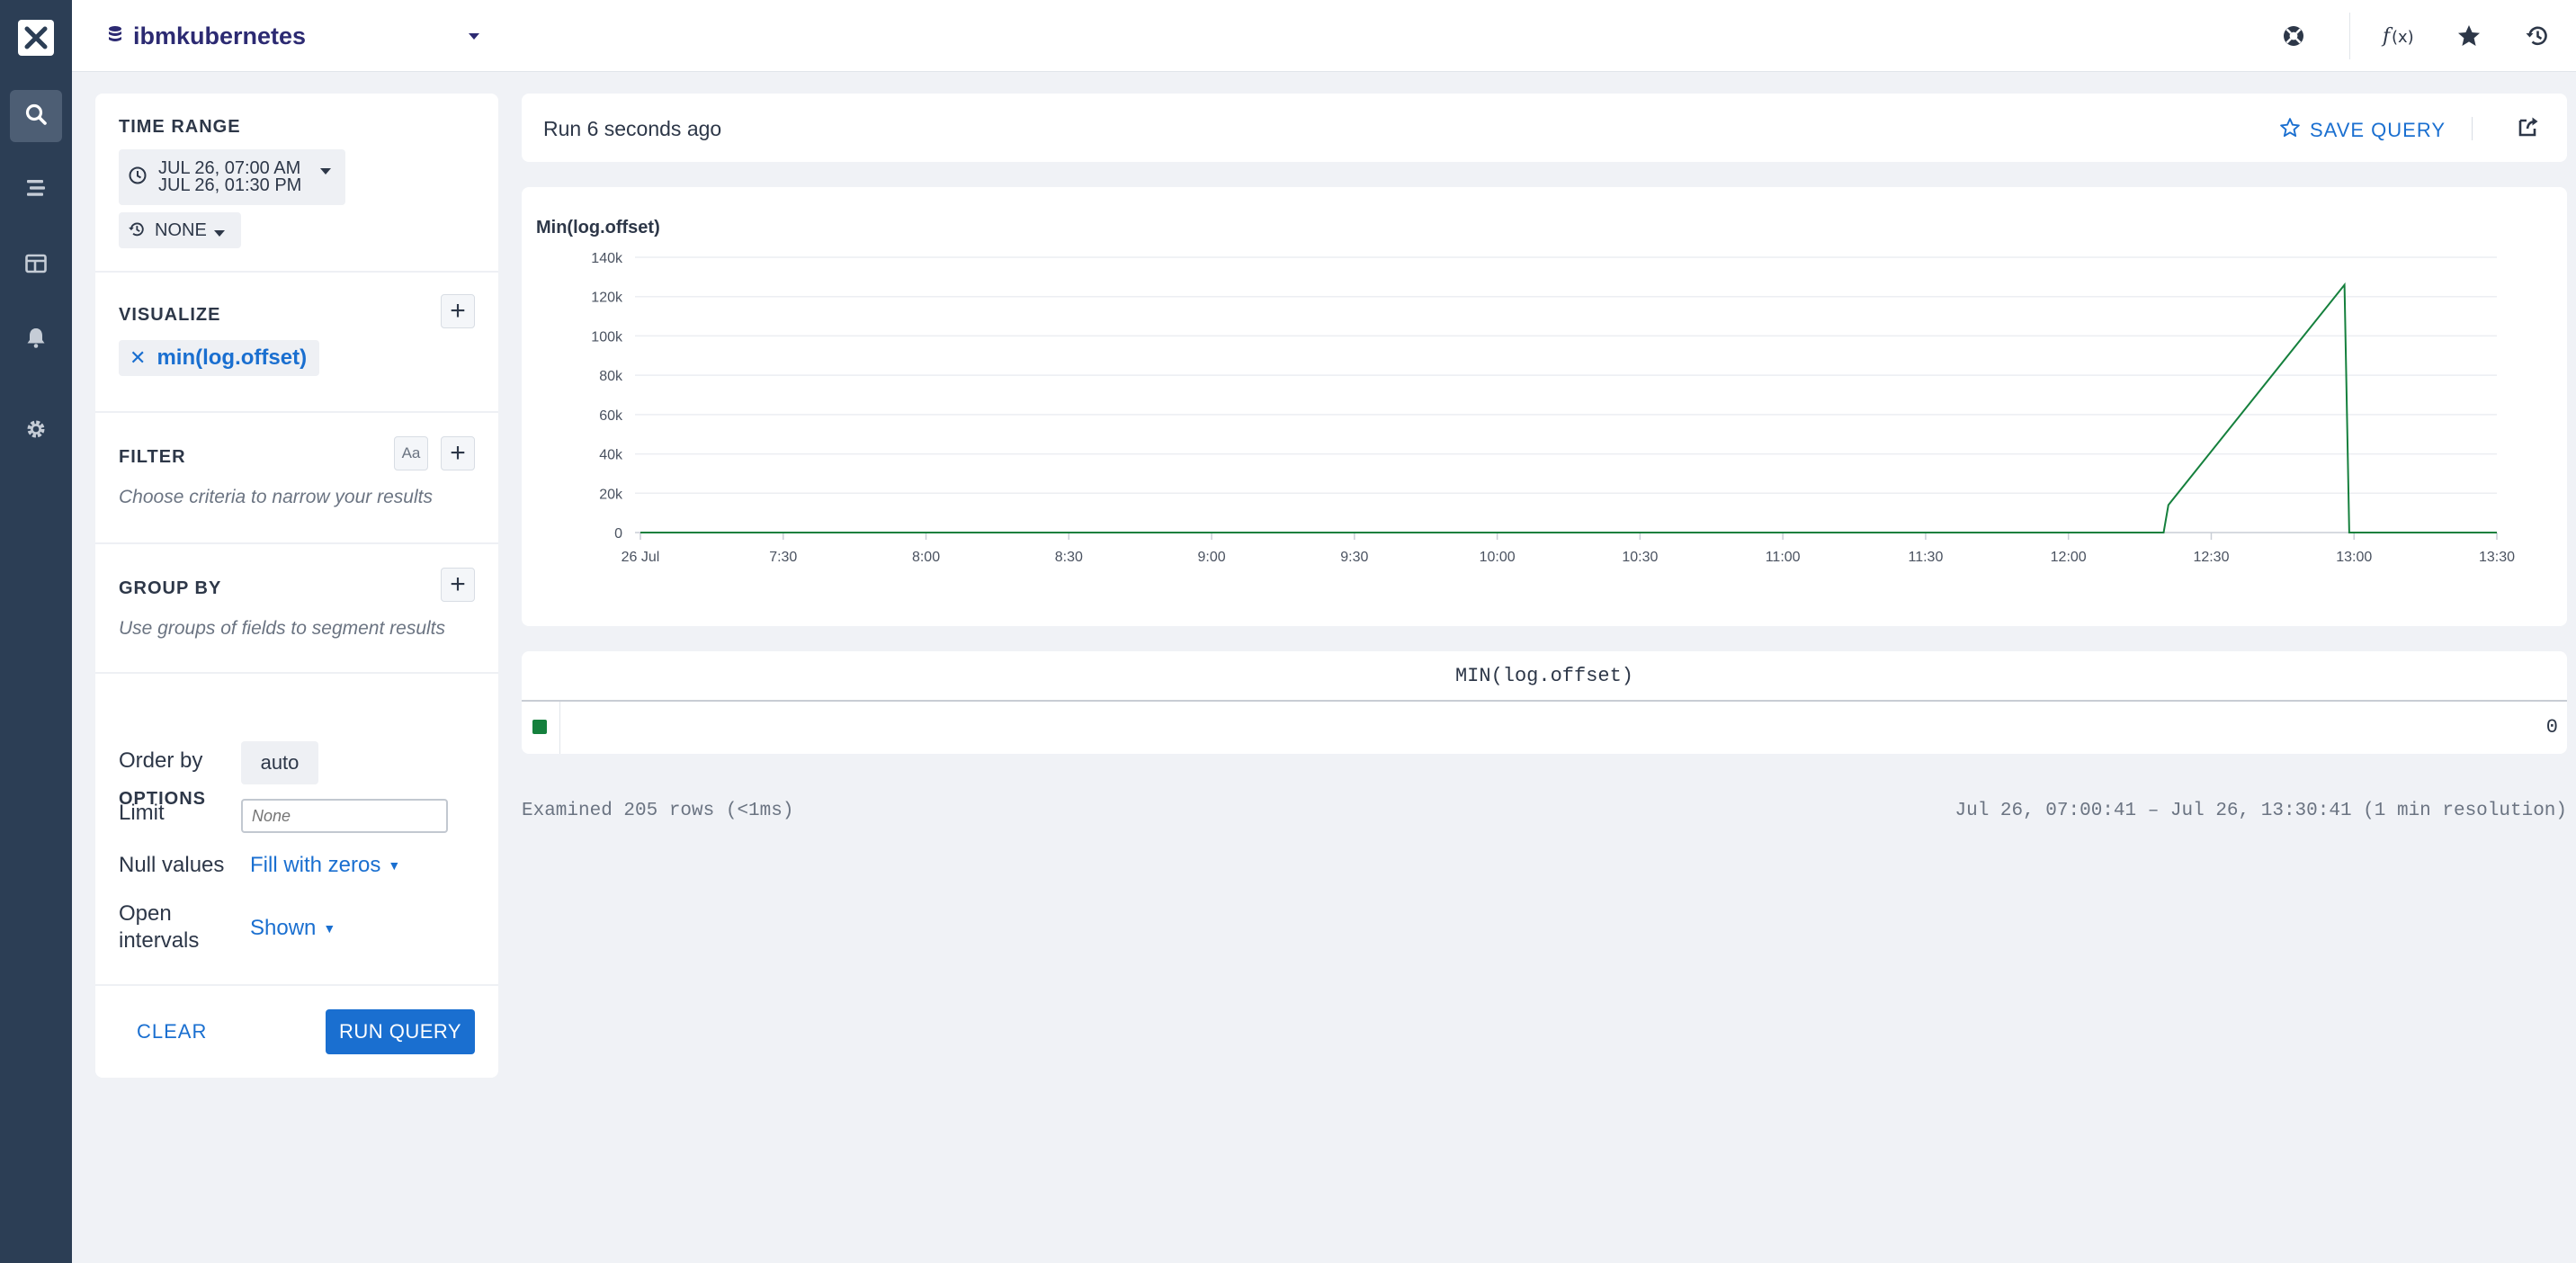  I want to click on y-tick-label: 40k, so click(611, 455).